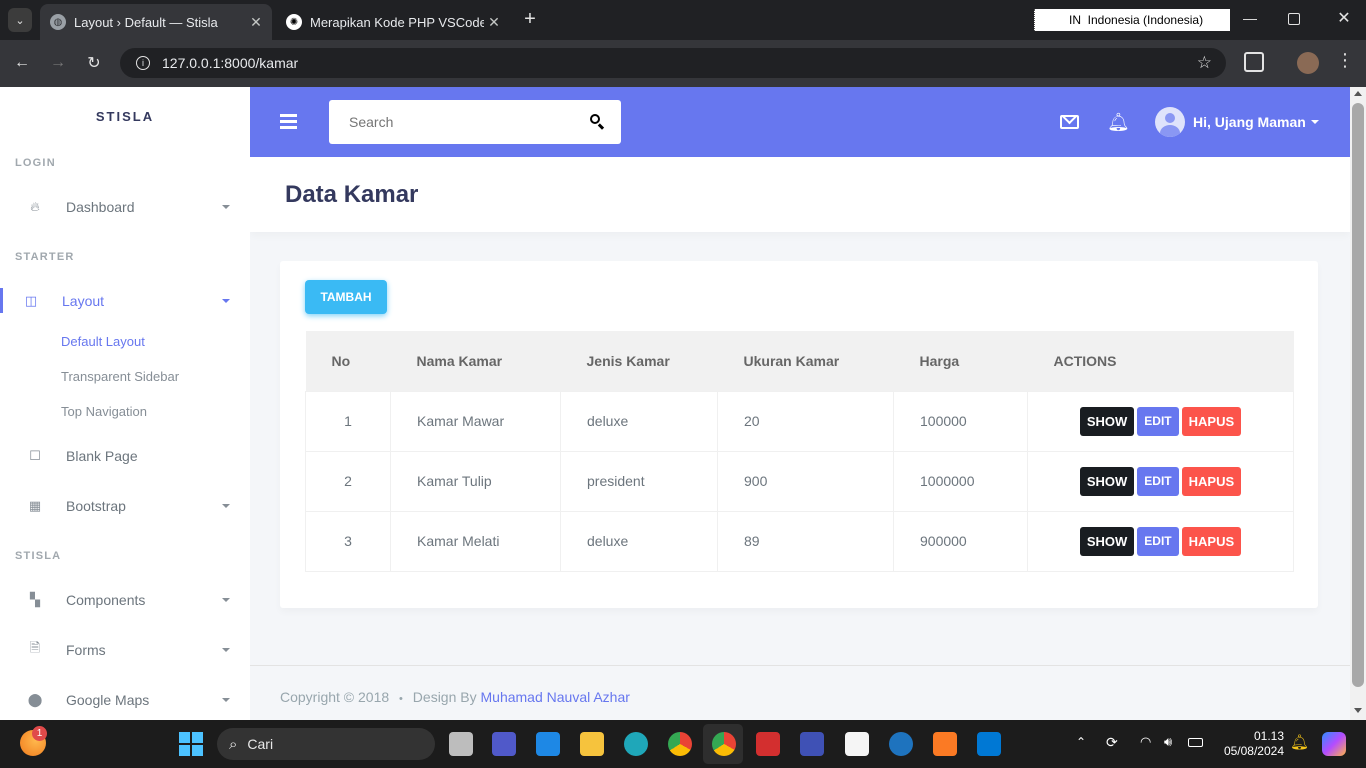 The height and width of the screenshot is (768, 1366). Describe the element at coordinates (35, 206) in the screenshot. I see `fire-icon: 🔥︎` at that location.